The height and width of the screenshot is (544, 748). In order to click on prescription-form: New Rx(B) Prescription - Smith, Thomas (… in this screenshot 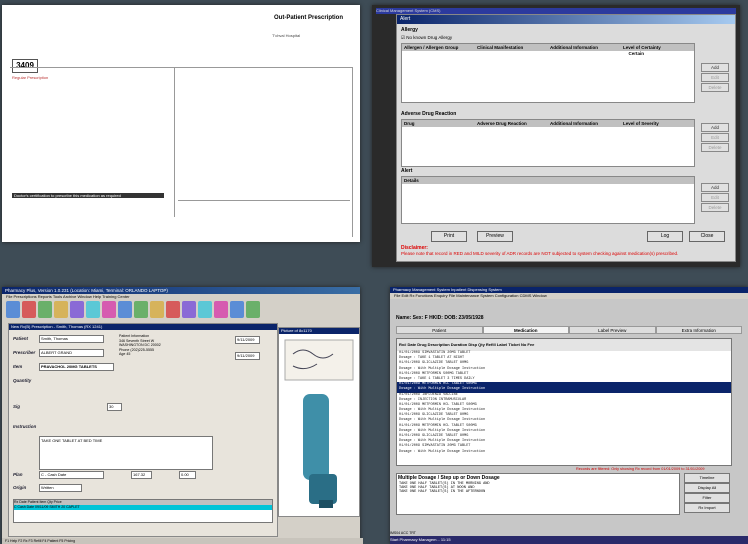, I will do `click(143, 430)`.